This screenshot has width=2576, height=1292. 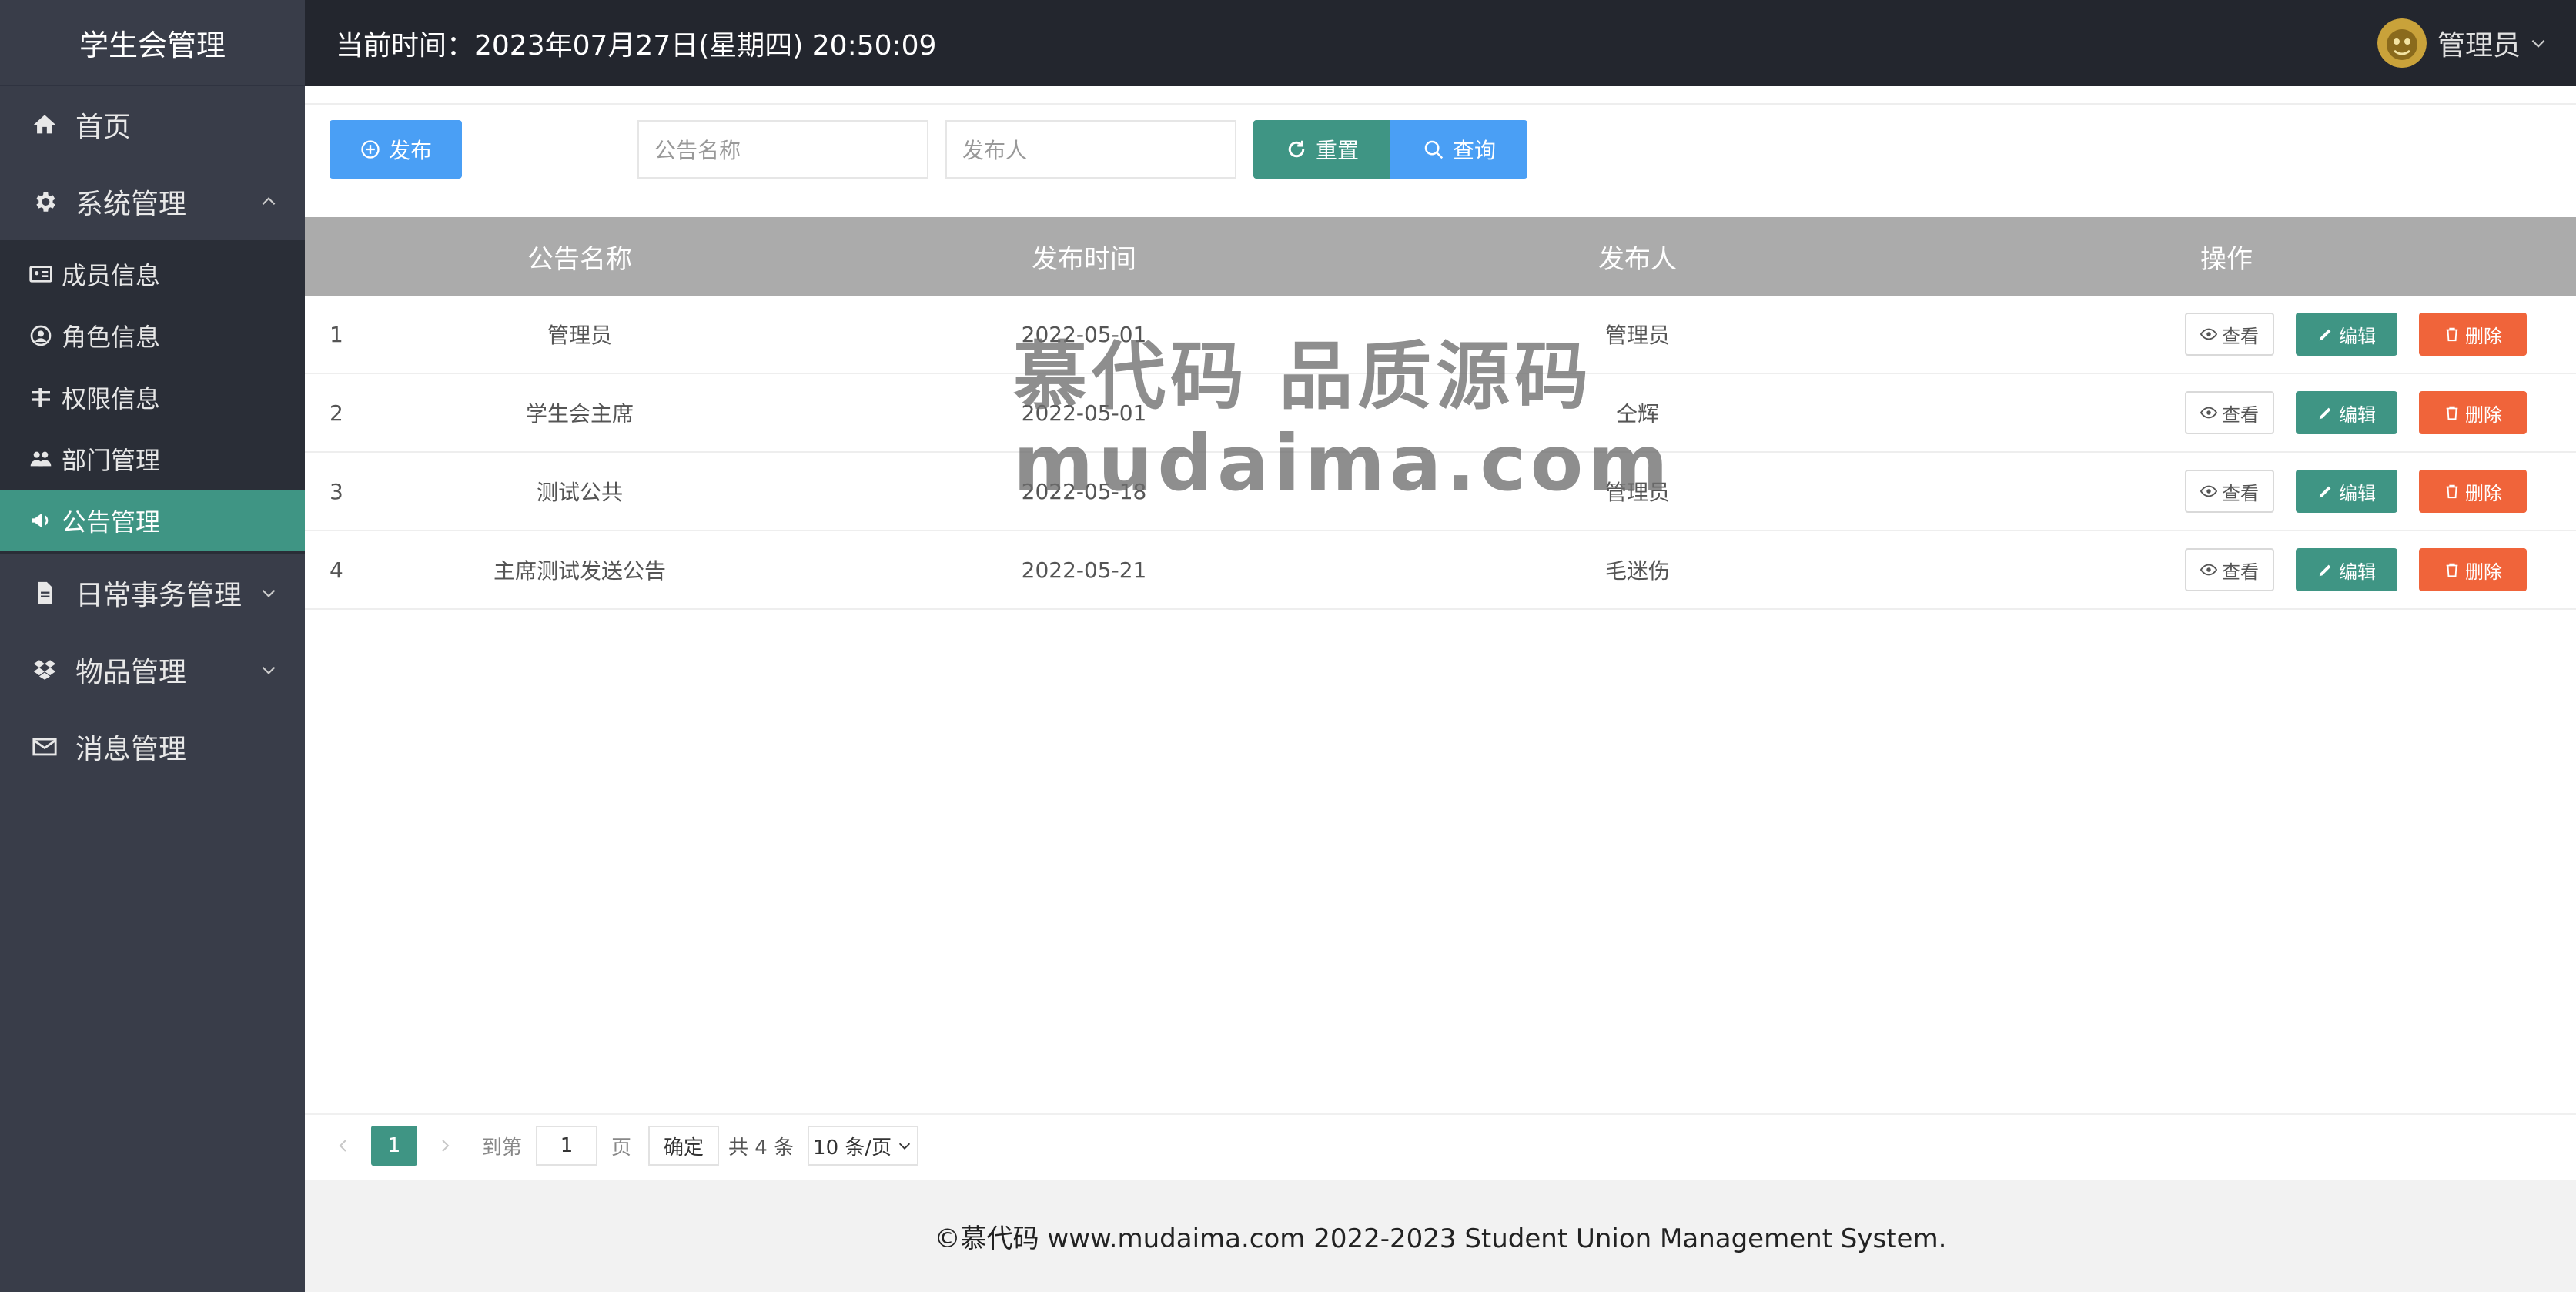 What do you see at coordinates (41, 459) in the screenshot?
I see `users-icon` at bounding box center [41, 459].